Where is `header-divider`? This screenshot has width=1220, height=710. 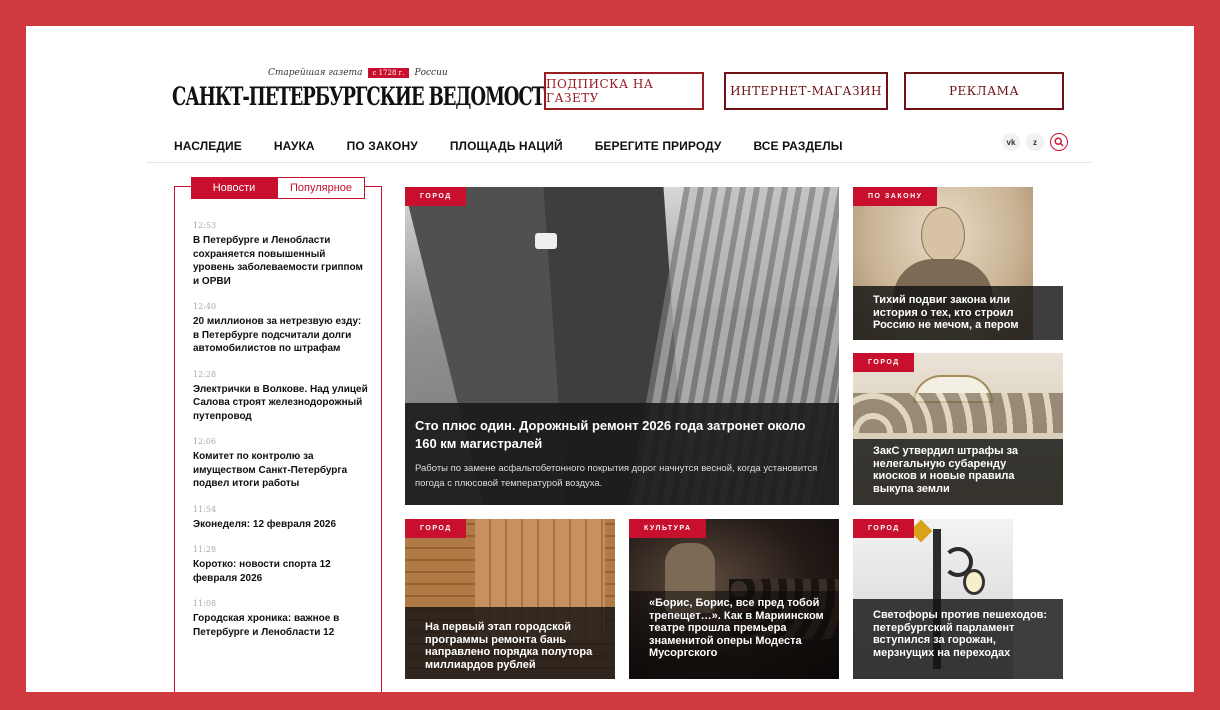 header-divider is located at coordinates (619, 162).